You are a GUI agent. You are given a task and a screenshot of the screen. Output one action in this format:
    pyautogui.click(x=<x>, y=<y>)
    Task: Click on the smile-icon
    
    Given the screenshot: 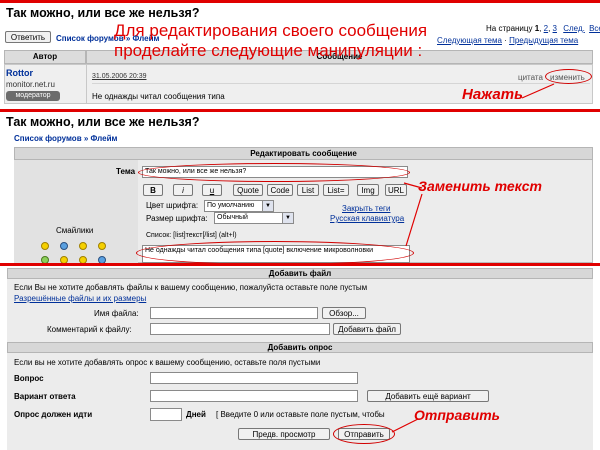 What is the action you would take?
    pyautogui.click(x=45, y=246)
    